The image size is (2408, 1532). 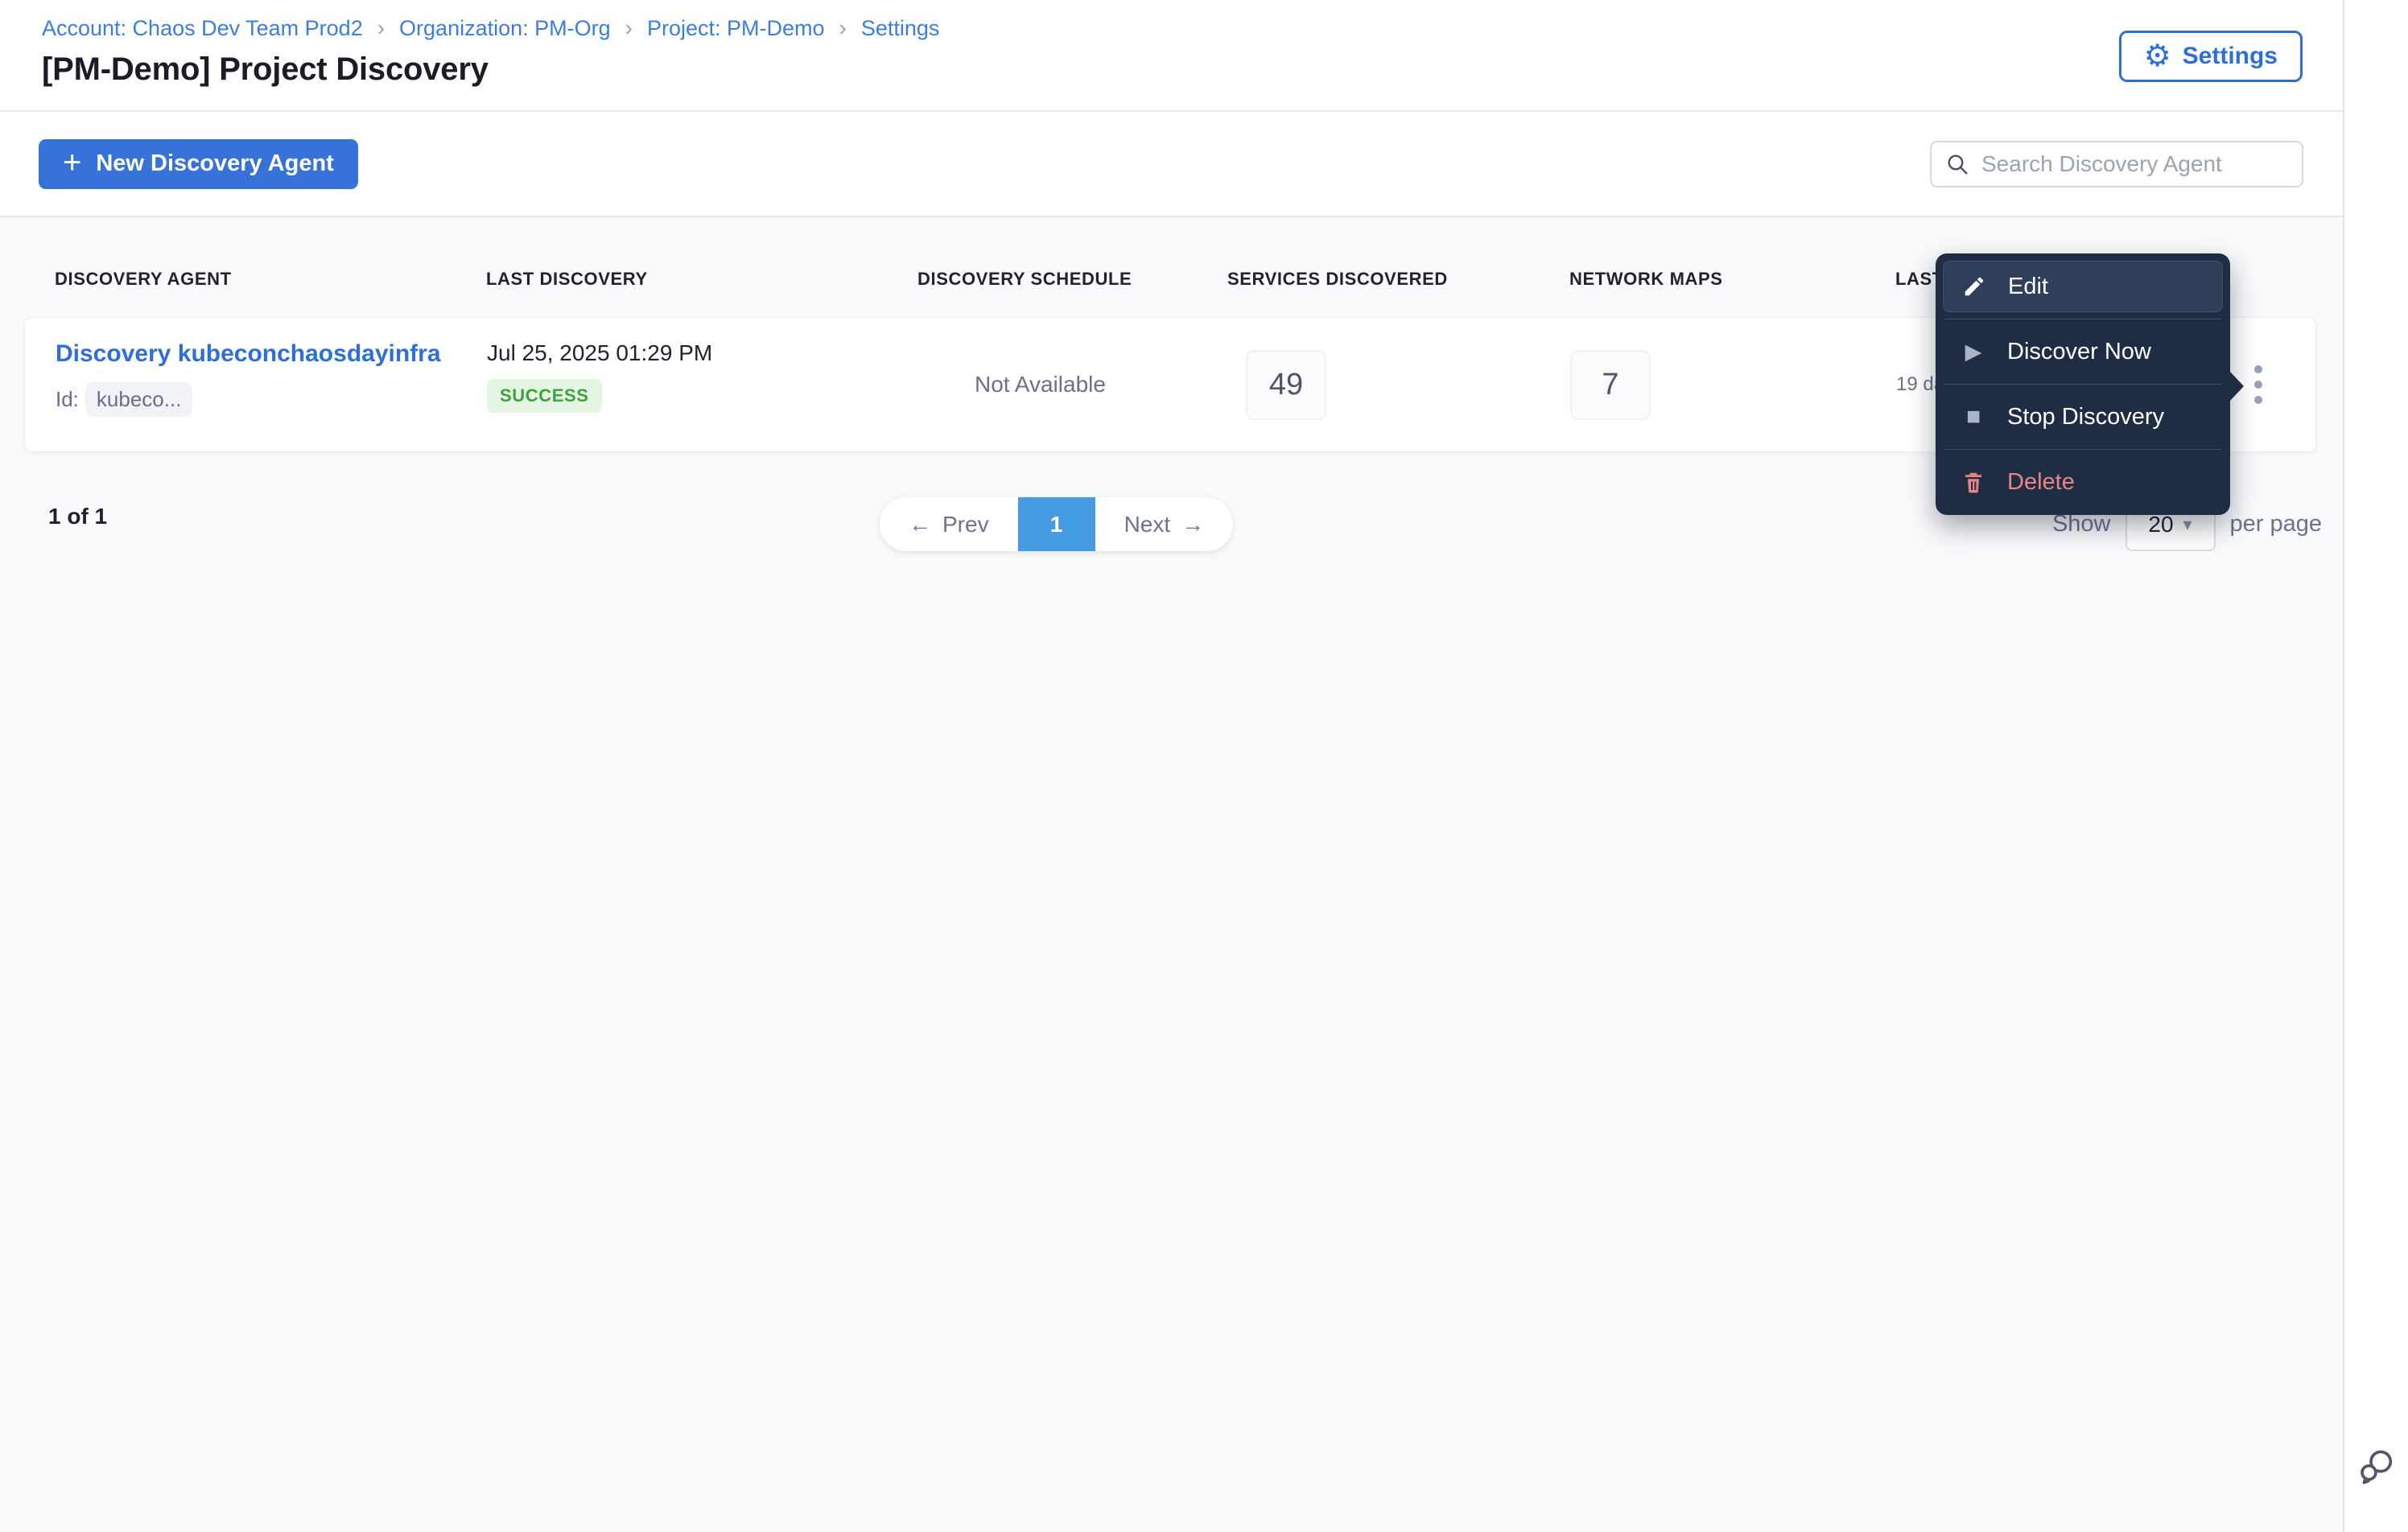 I want to click on breadcrumb-project-link: Project: PM-Demo, so click(x=736, y=28).